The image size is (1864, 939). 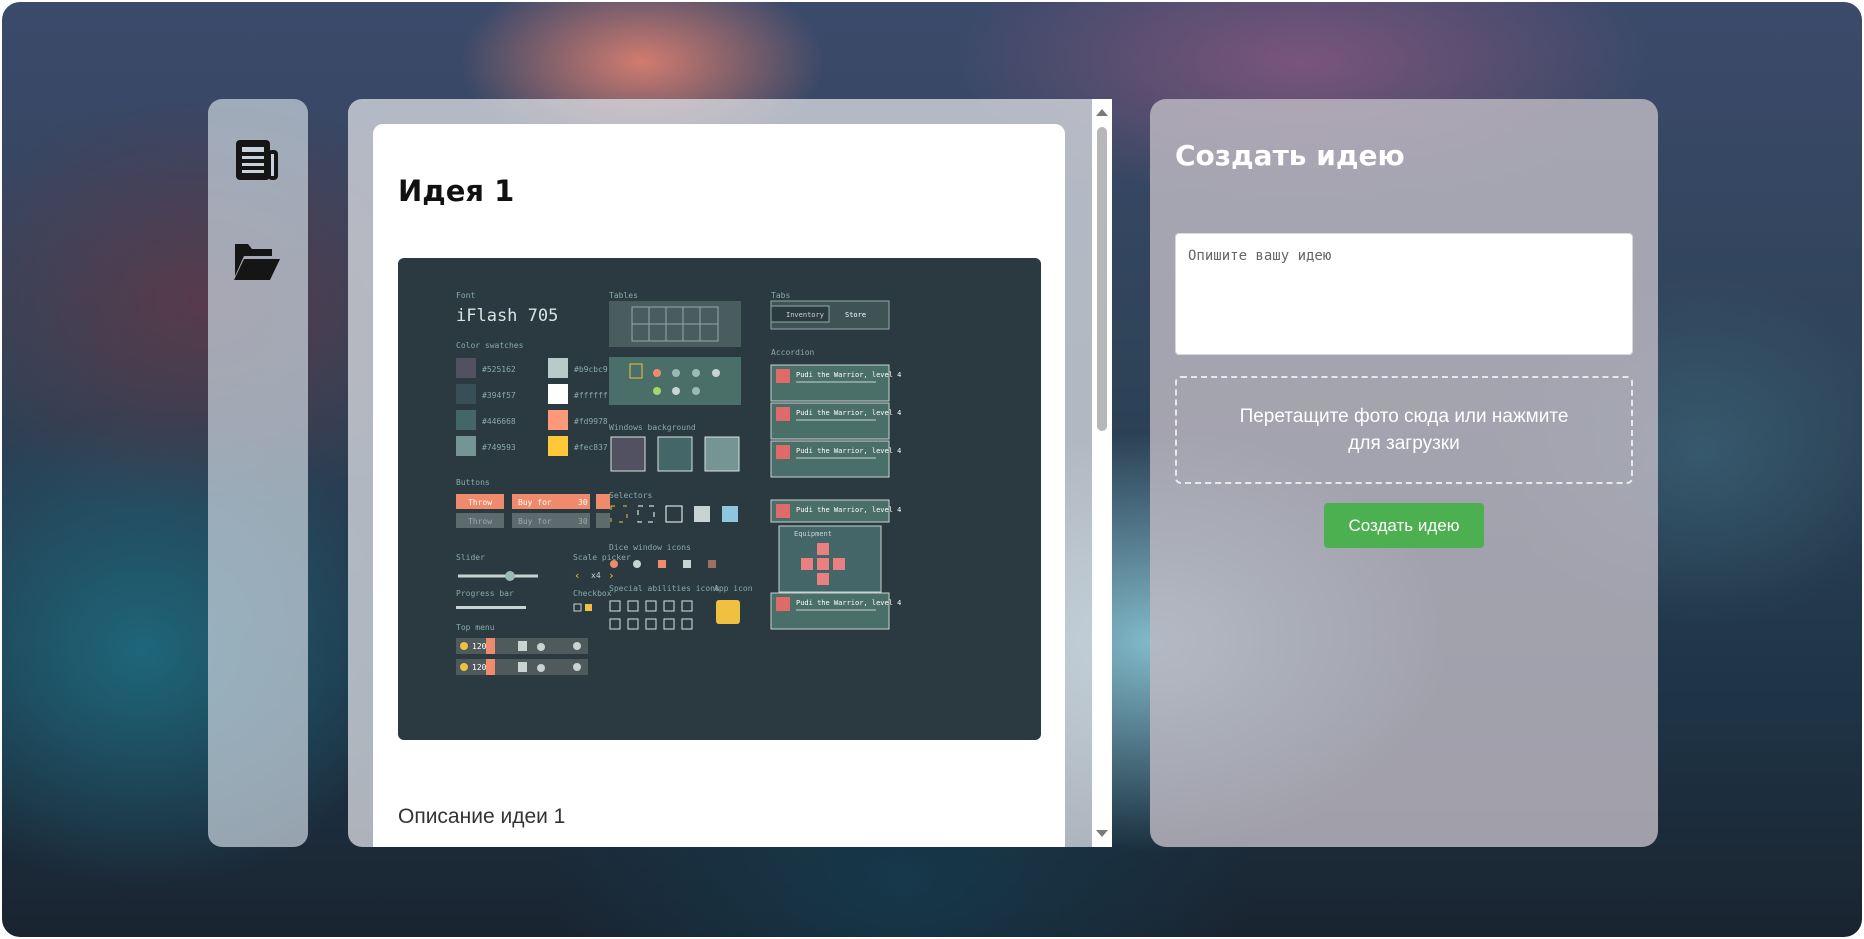 I want to click on share-icon, so click(x=603, y=501).